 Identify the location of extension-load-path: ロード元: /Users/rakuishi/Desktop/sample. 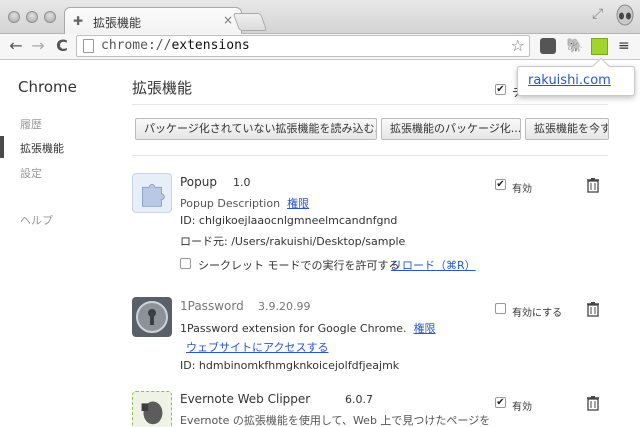
(293, 241).